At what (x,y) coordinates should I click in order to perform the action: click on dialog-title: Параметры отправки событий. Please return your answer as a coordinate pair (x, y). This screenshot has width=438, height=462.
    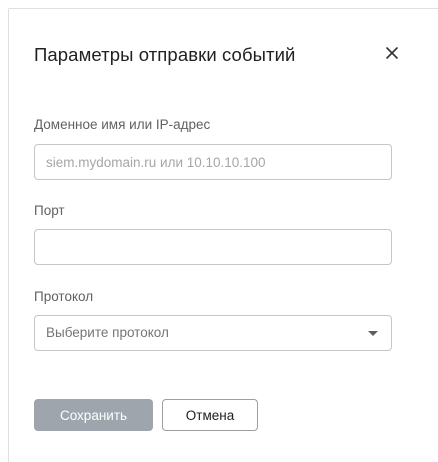
    Looking at the image, I should click on (165, 54).